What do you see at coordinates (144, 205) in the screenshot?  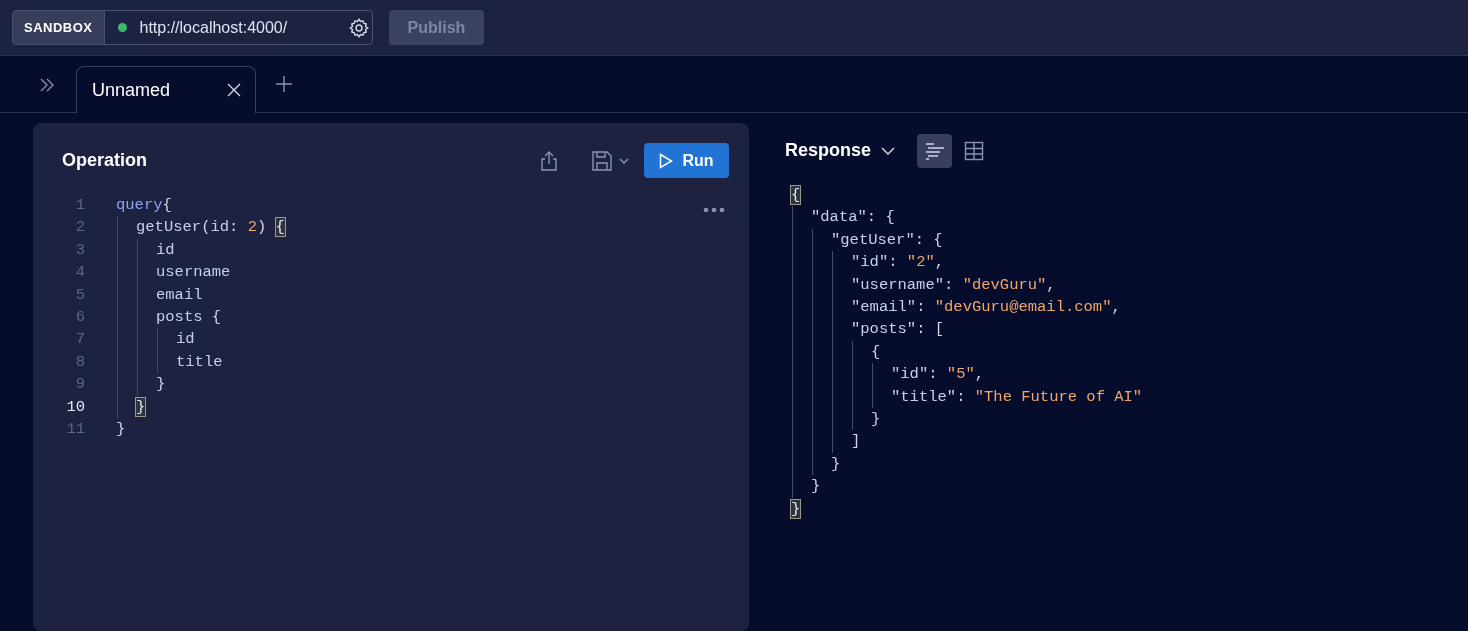 I see `code-line: query{` at bounding box center [144, 205].